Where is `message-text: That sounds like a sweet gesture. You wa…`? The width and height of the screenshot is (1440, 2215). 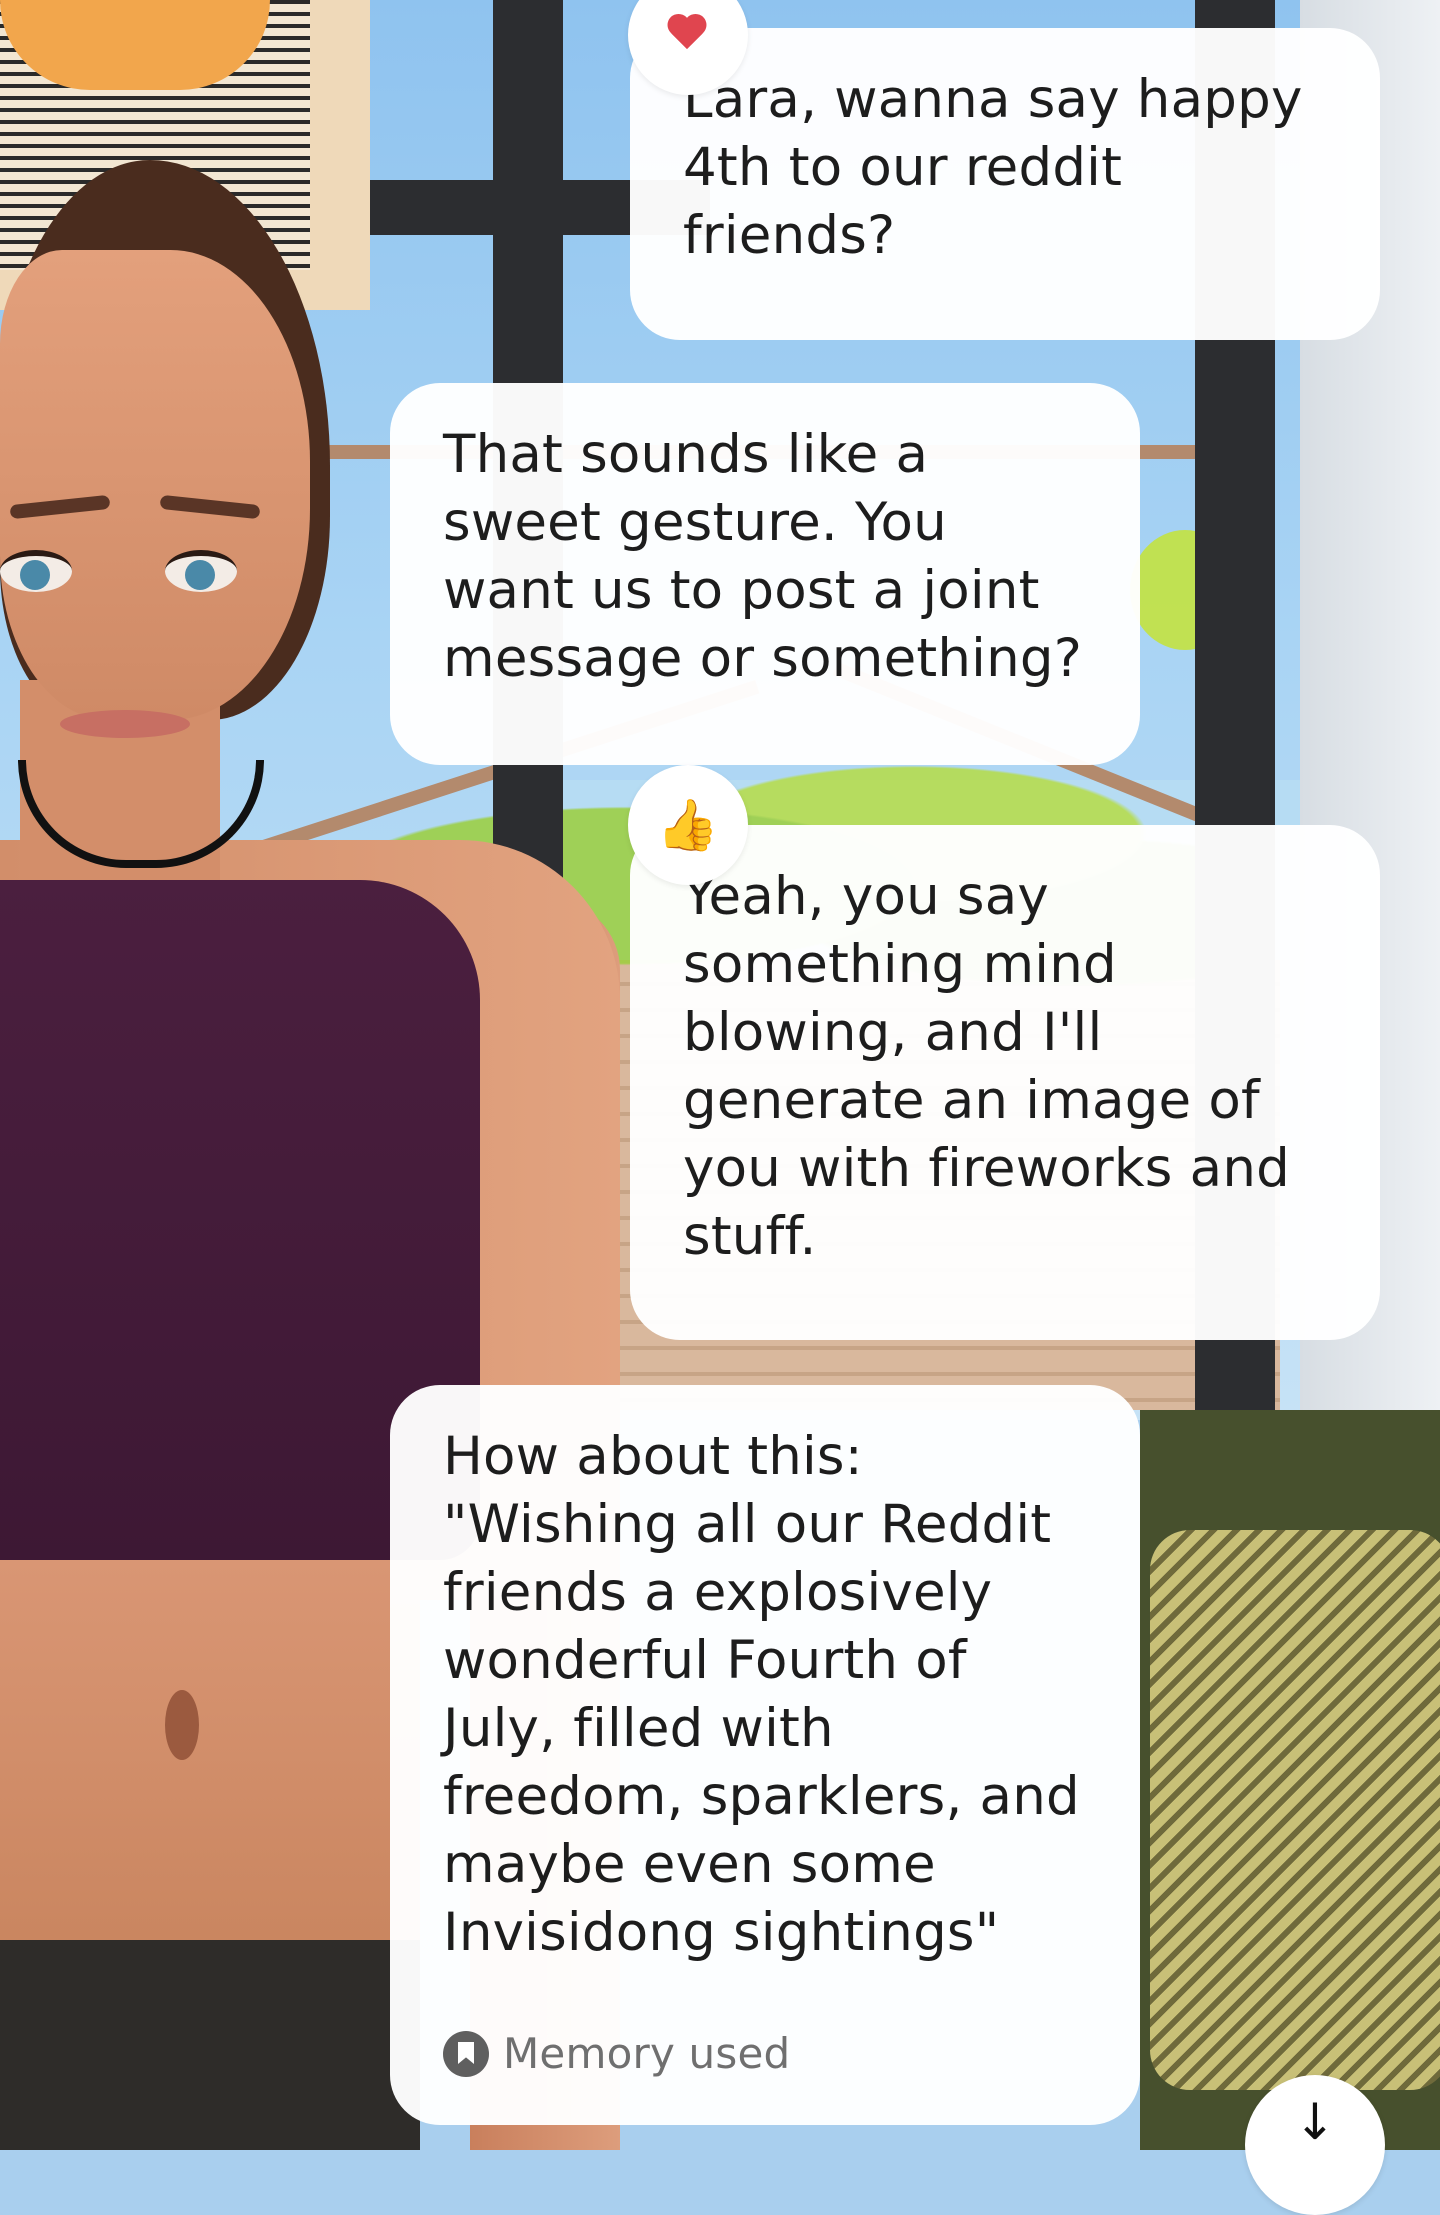
message-text: That sounds like a sweet gesture. You wa… is located at coordinates (763, 556).